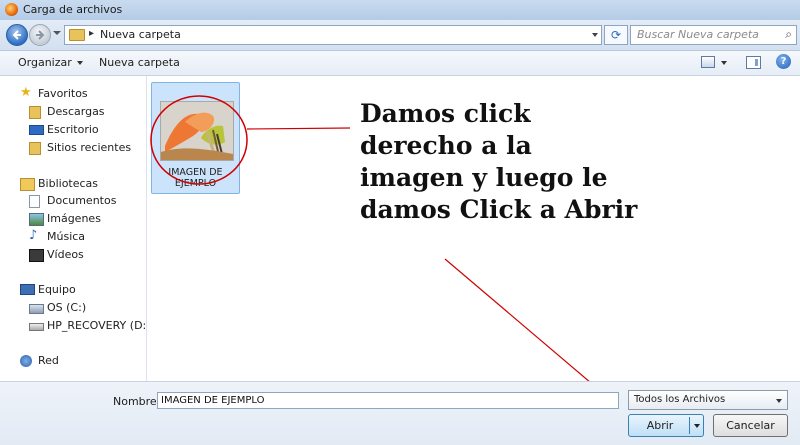  What do you see at coordinates (660, 425) in the screenshot?
I see `open-button-label: Abrir` at bounding box center [660, 425].